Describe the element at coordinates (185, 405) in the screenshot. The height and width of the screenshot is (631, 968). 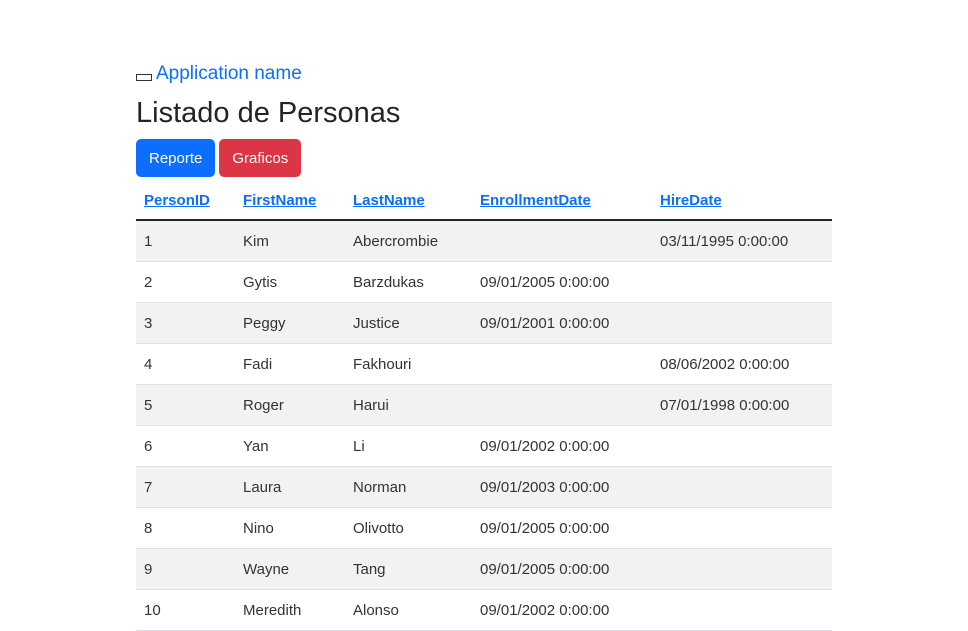
I see `cell-personid: 5` at that location.